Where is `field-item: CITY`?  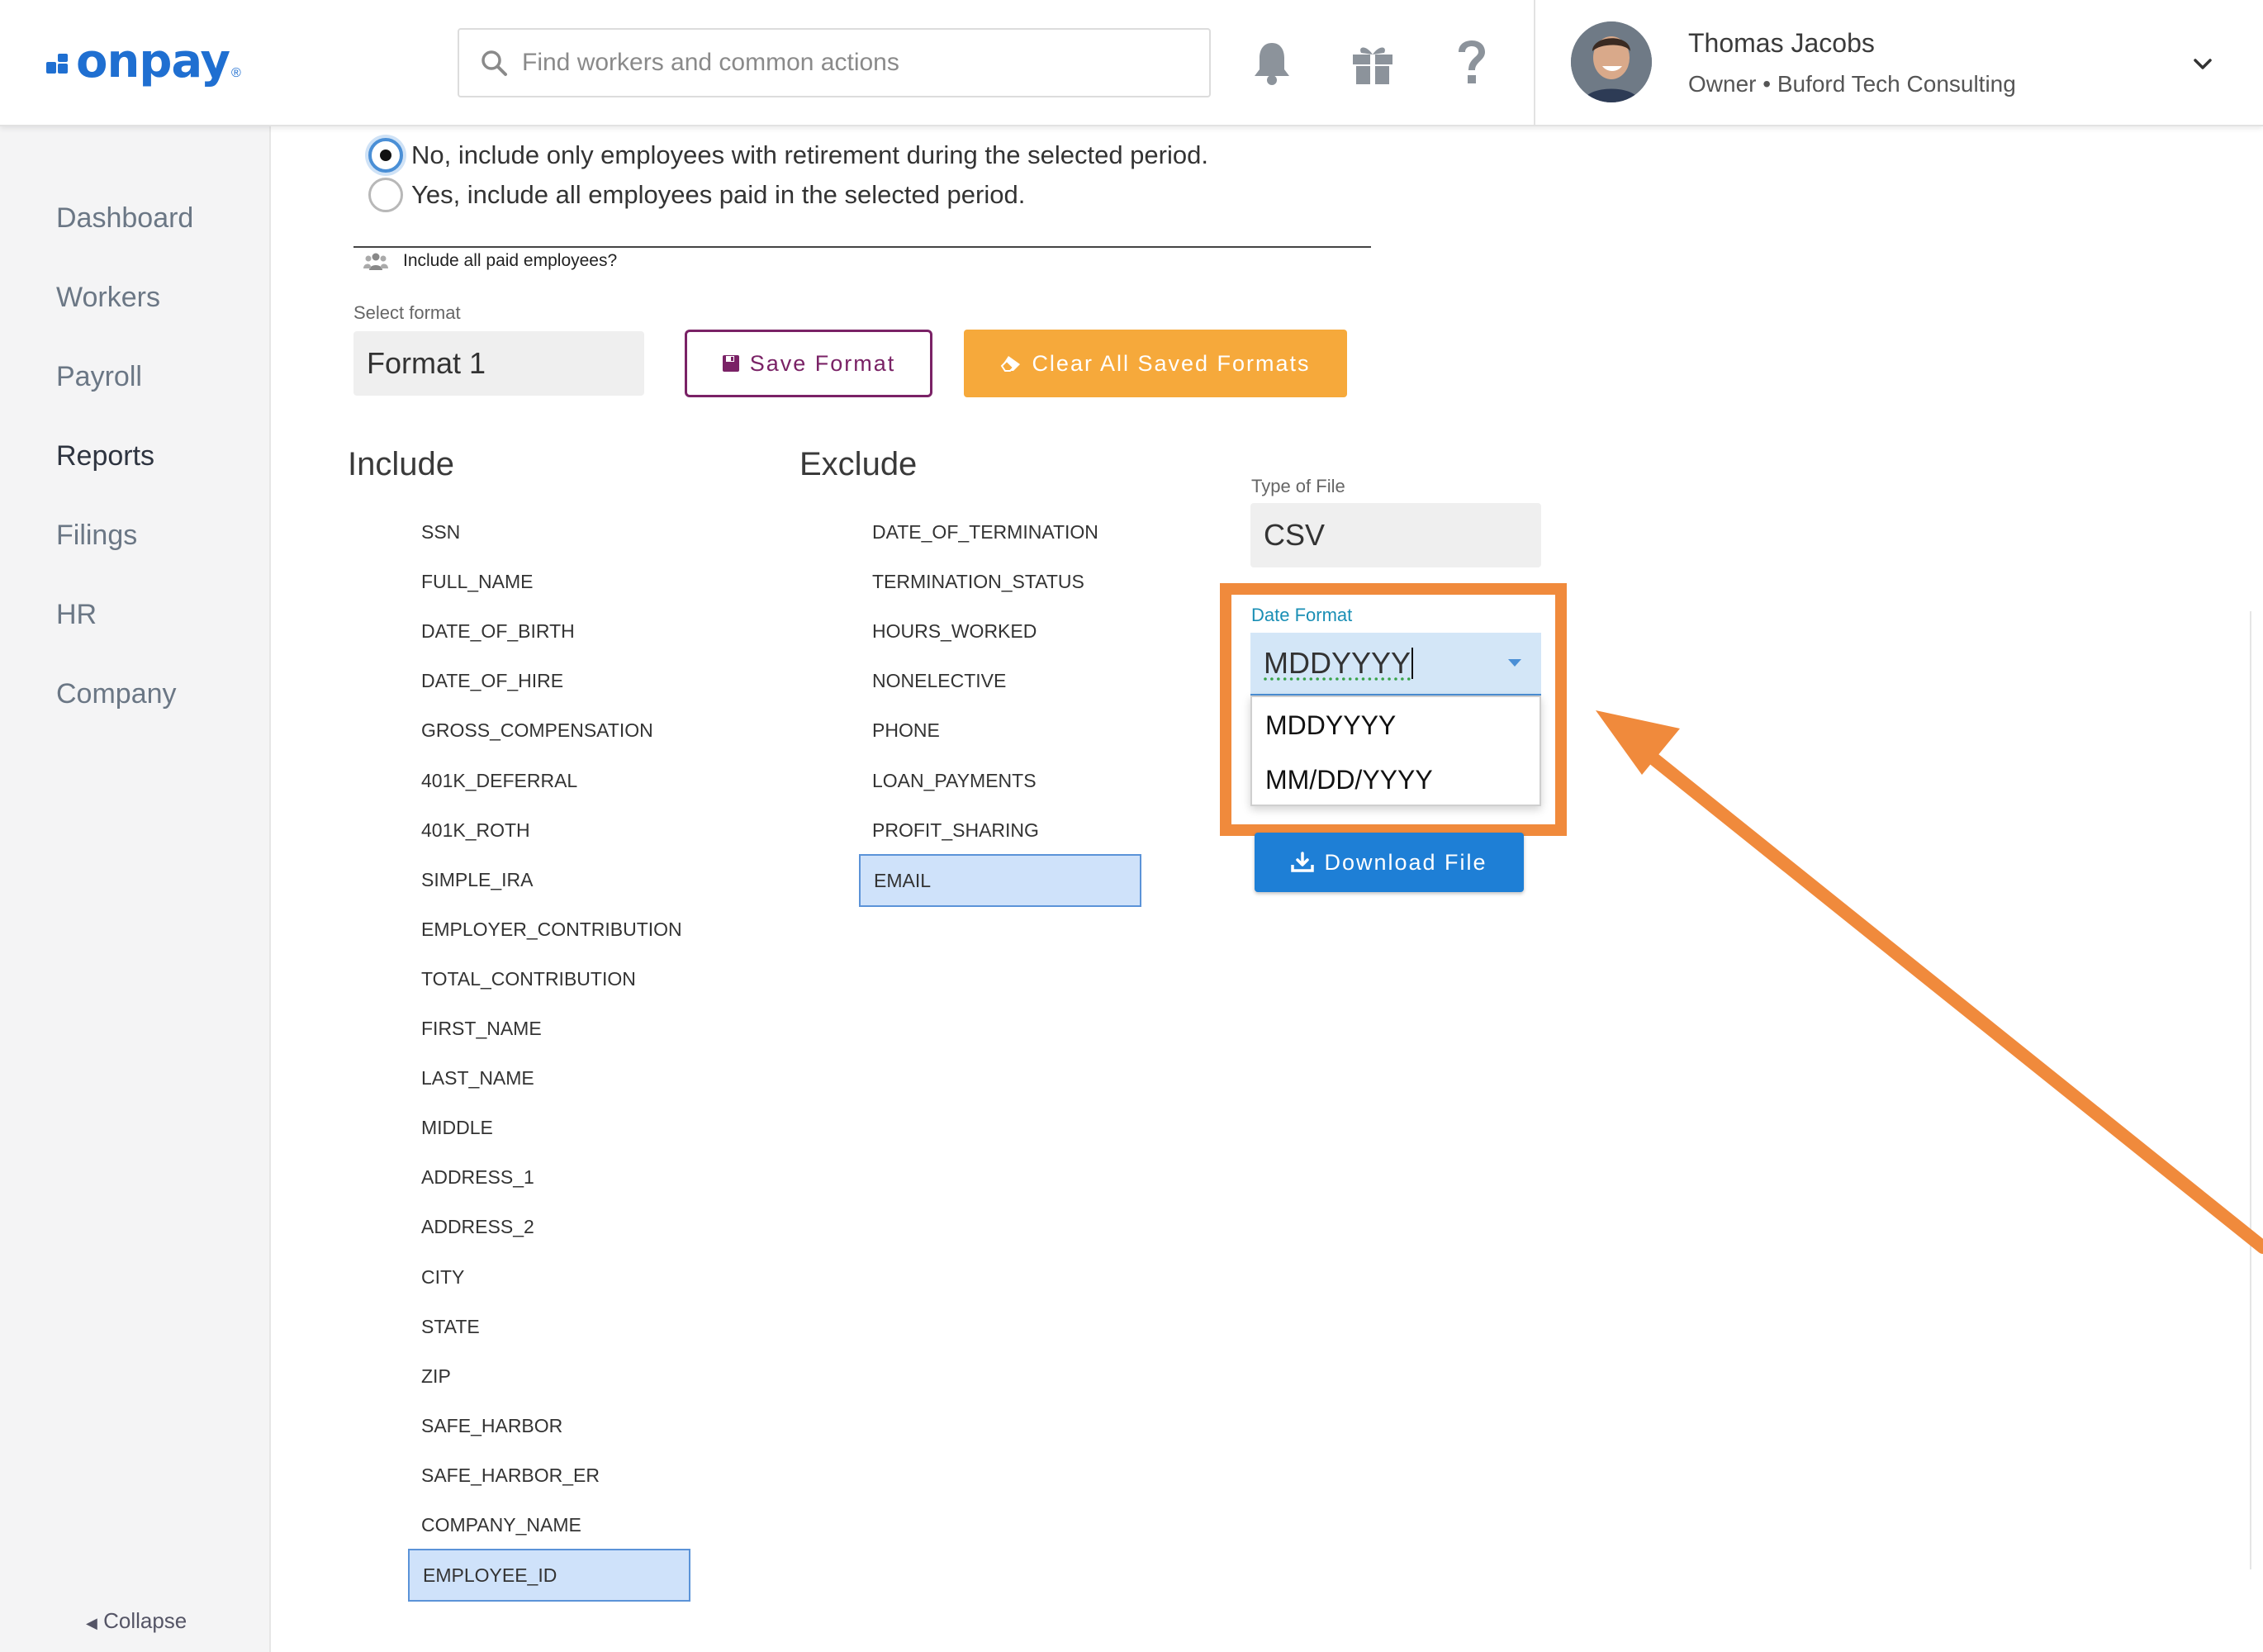
field-item: CITY is located at coordinates (442, 1277).